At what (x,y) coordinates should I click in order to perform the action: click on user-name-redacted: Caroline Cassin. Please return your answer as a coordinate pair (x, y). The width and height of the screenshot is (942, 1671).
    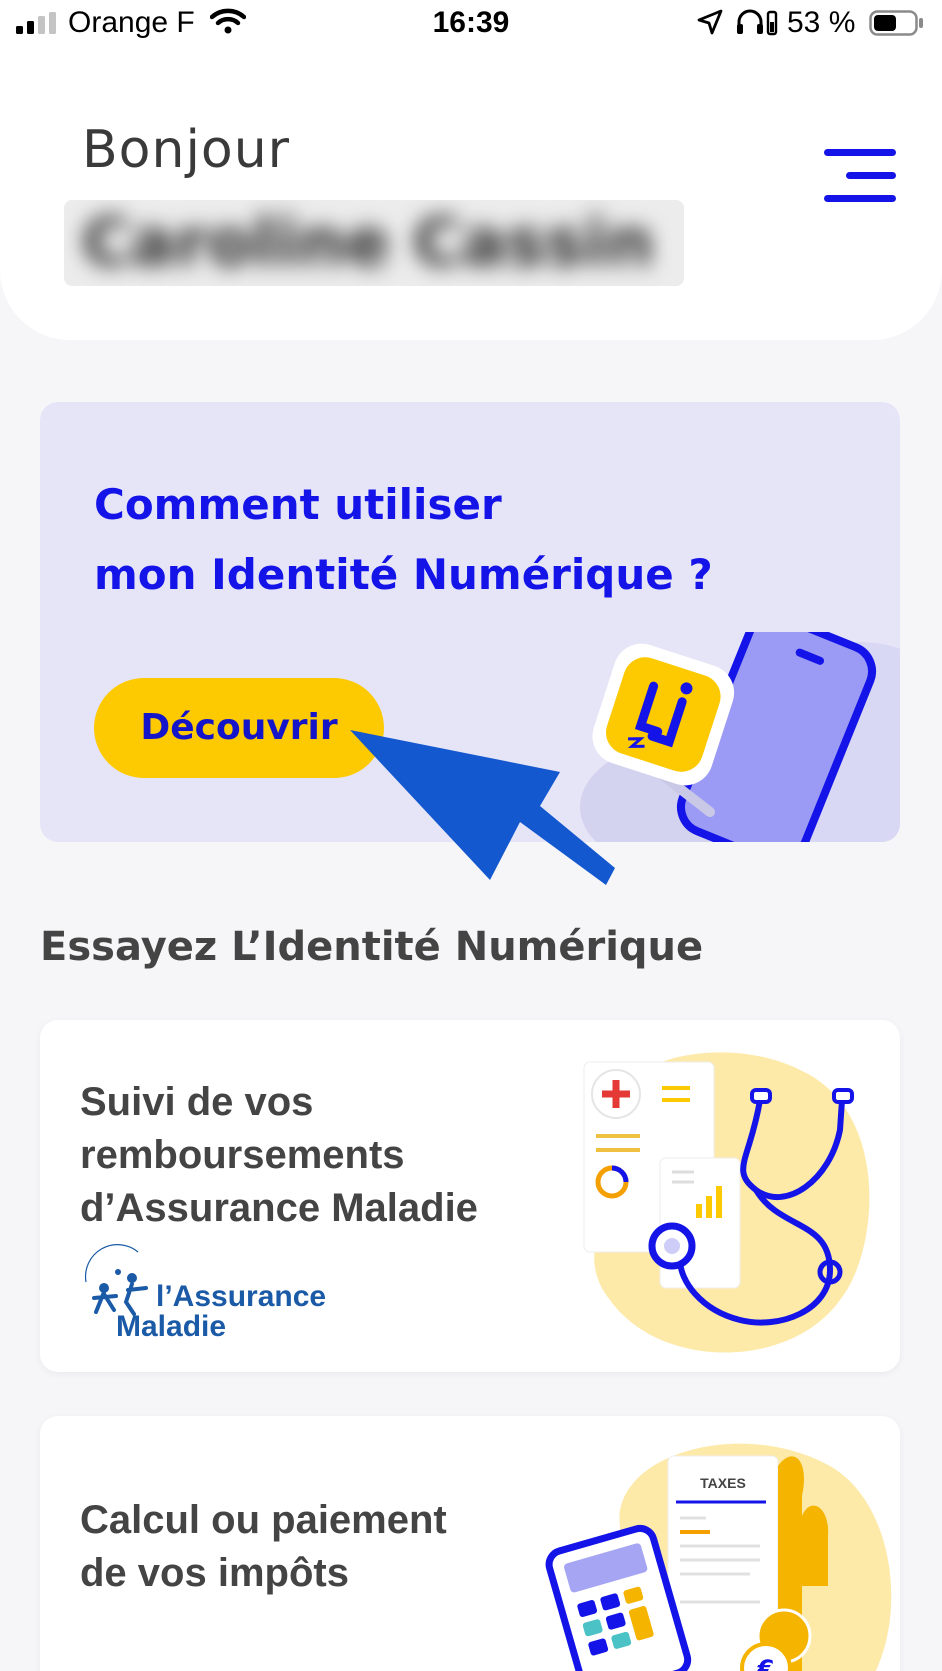
    Looking at the image, I should click on (374, 243).